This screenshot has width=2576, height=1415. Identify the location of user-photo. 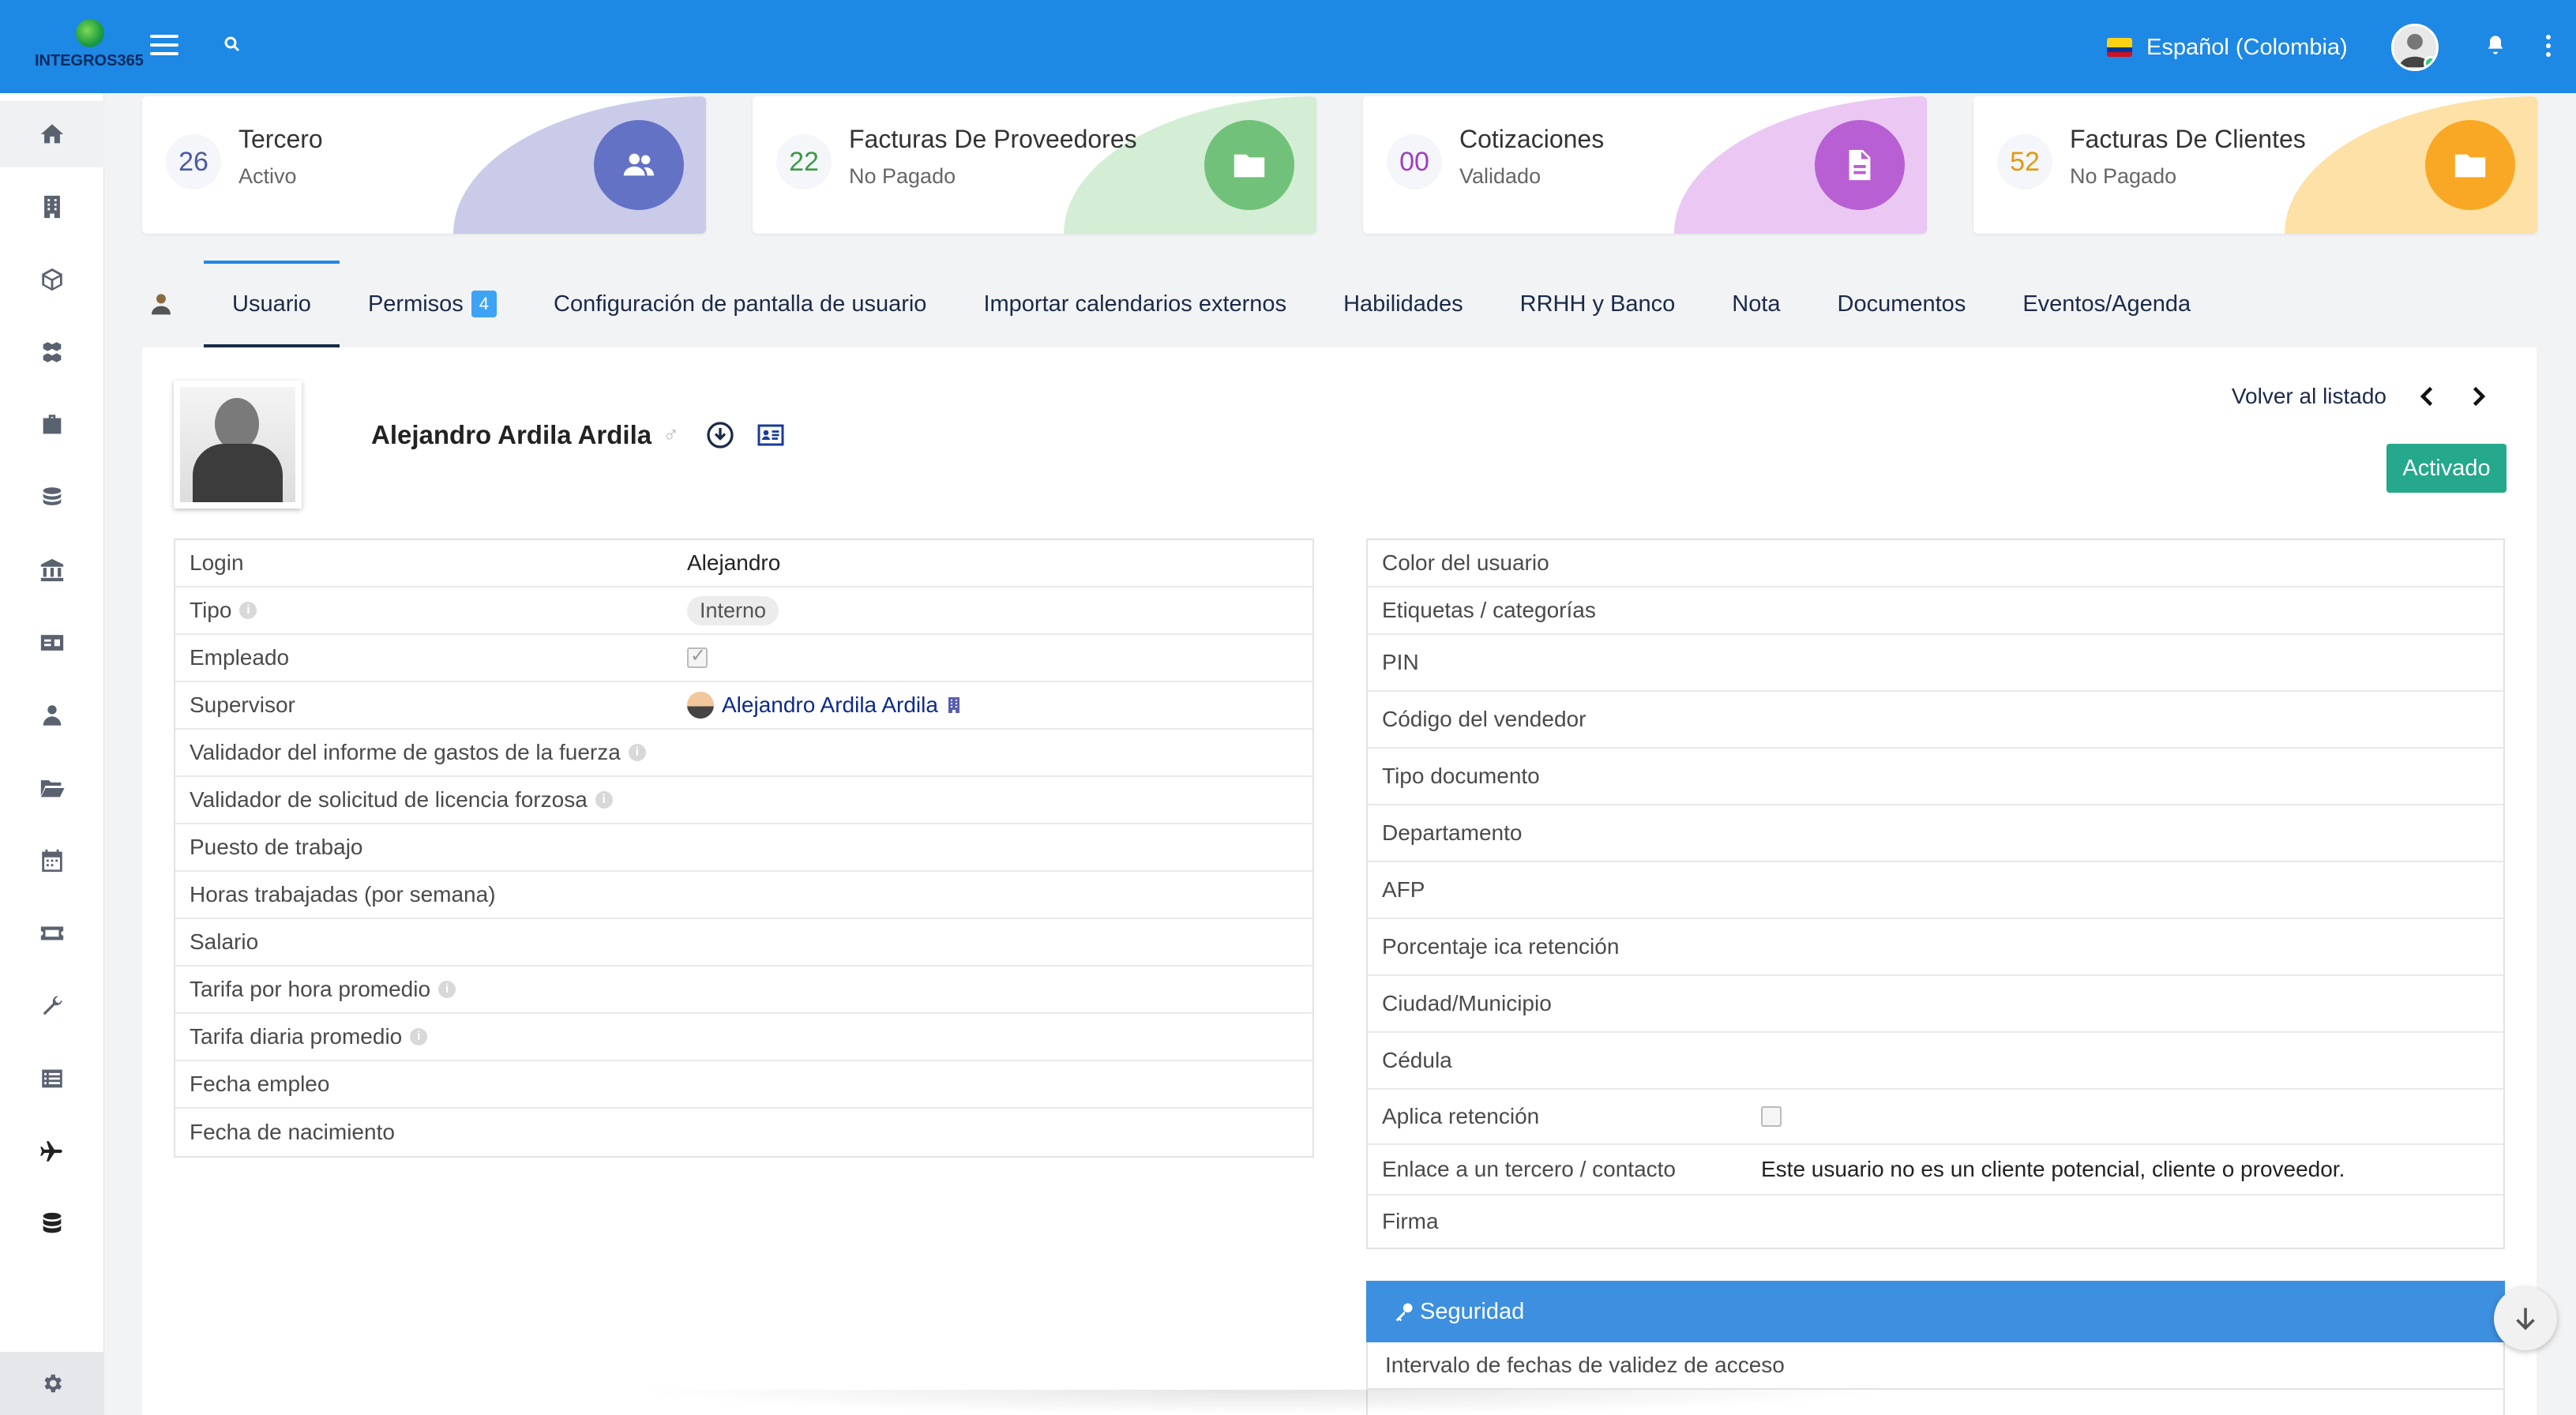
(238, 445).